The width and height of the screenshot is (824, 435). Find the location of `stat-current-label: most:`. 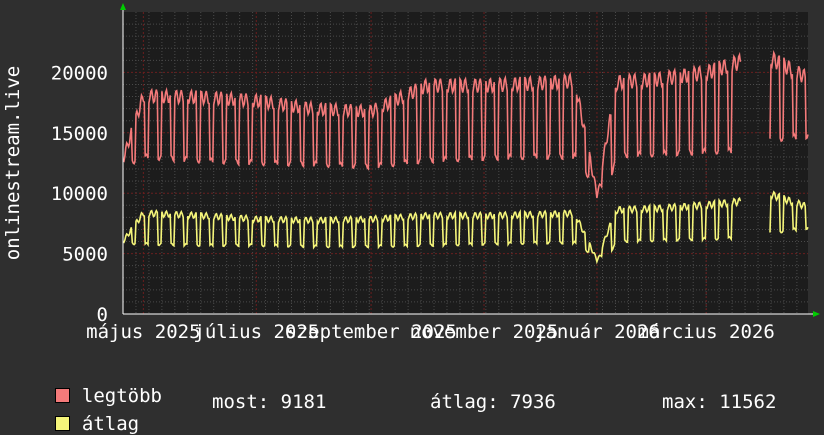

stat-current-label: most: is located at coordinates (241, 402).